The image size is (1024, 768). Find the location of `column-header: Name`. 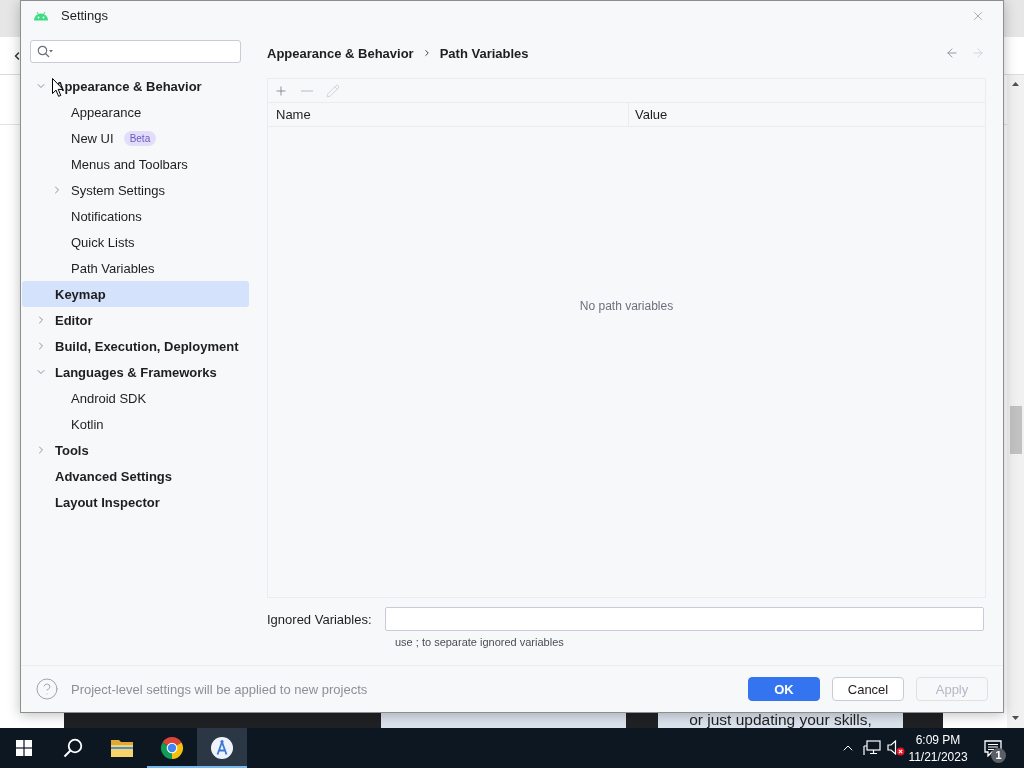

column-header: Name is located at coordinates (448, 114).